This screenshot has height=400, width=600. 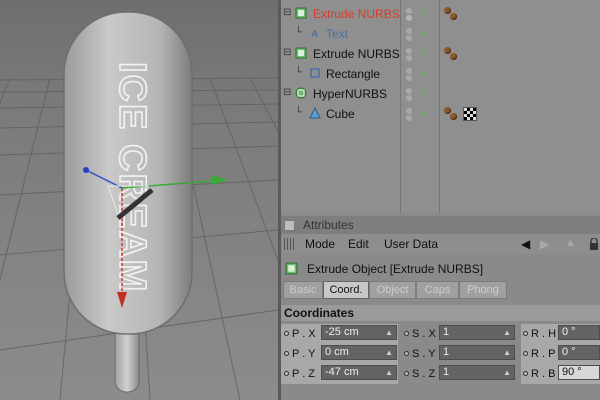 What do you see at coordinates (132, 218) in the screenshot?
I see `svg-text: CREAM` at bounding box center [132, 218].